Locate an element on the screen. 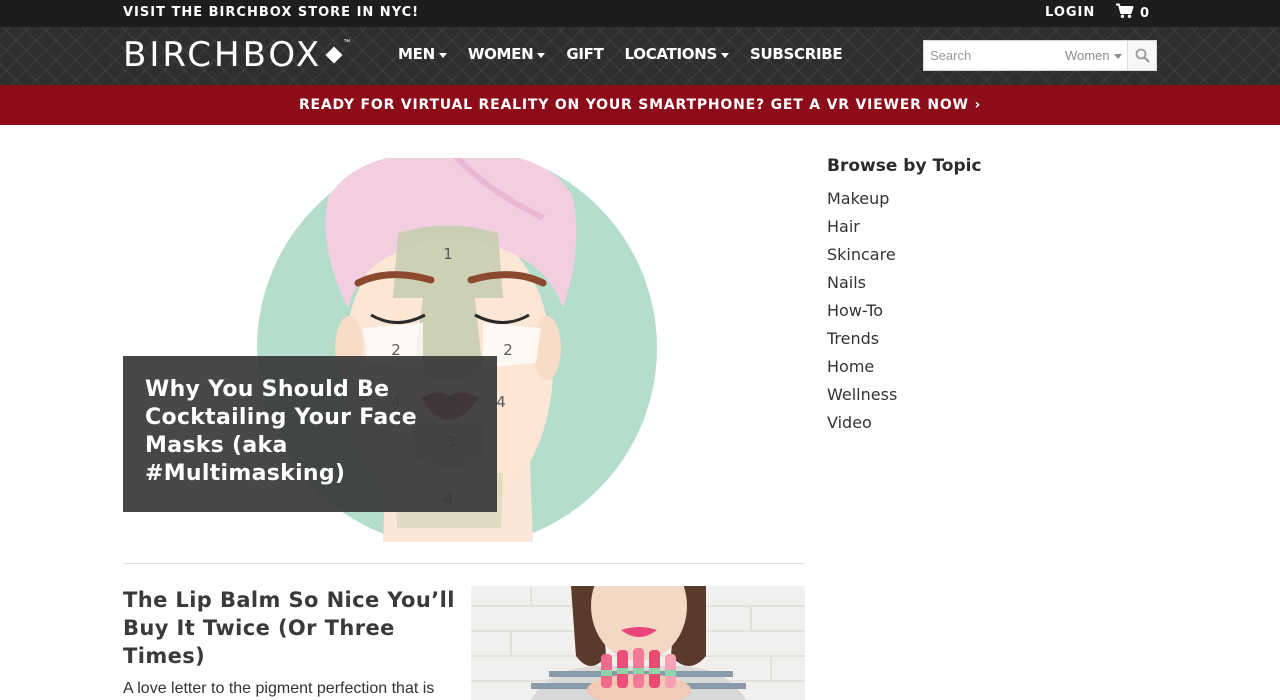 This screenshot has height=700, width=1280. search-input is located at coordinates (989, 55).